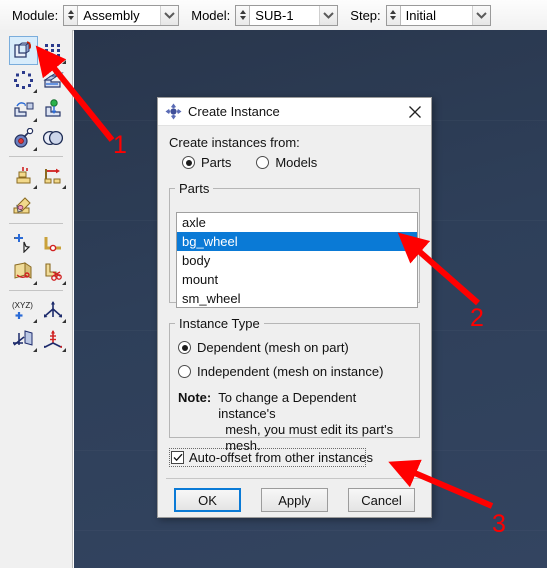 Image resolution: width=547 pixels, height=568 pixels. What do you see at coordinates (52, 79) in the screenshot?
I see `translate-instance-icon` at bounding box center [52, 79].